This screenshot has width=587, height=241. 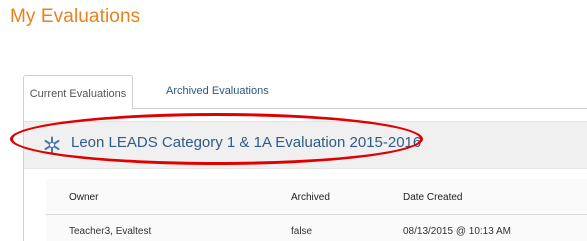 What do you see at coordinates (110, 231) in the screenshot?
I see `table-cell-owner: Teacher3, Evaltest` at bounding box center [110, 231].